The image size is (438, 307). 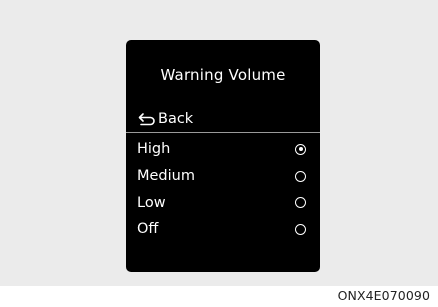 What do you see at coordinates (151, 202) in the screenshot?
I see `option-label: Low` at bounding box center [151, 202].